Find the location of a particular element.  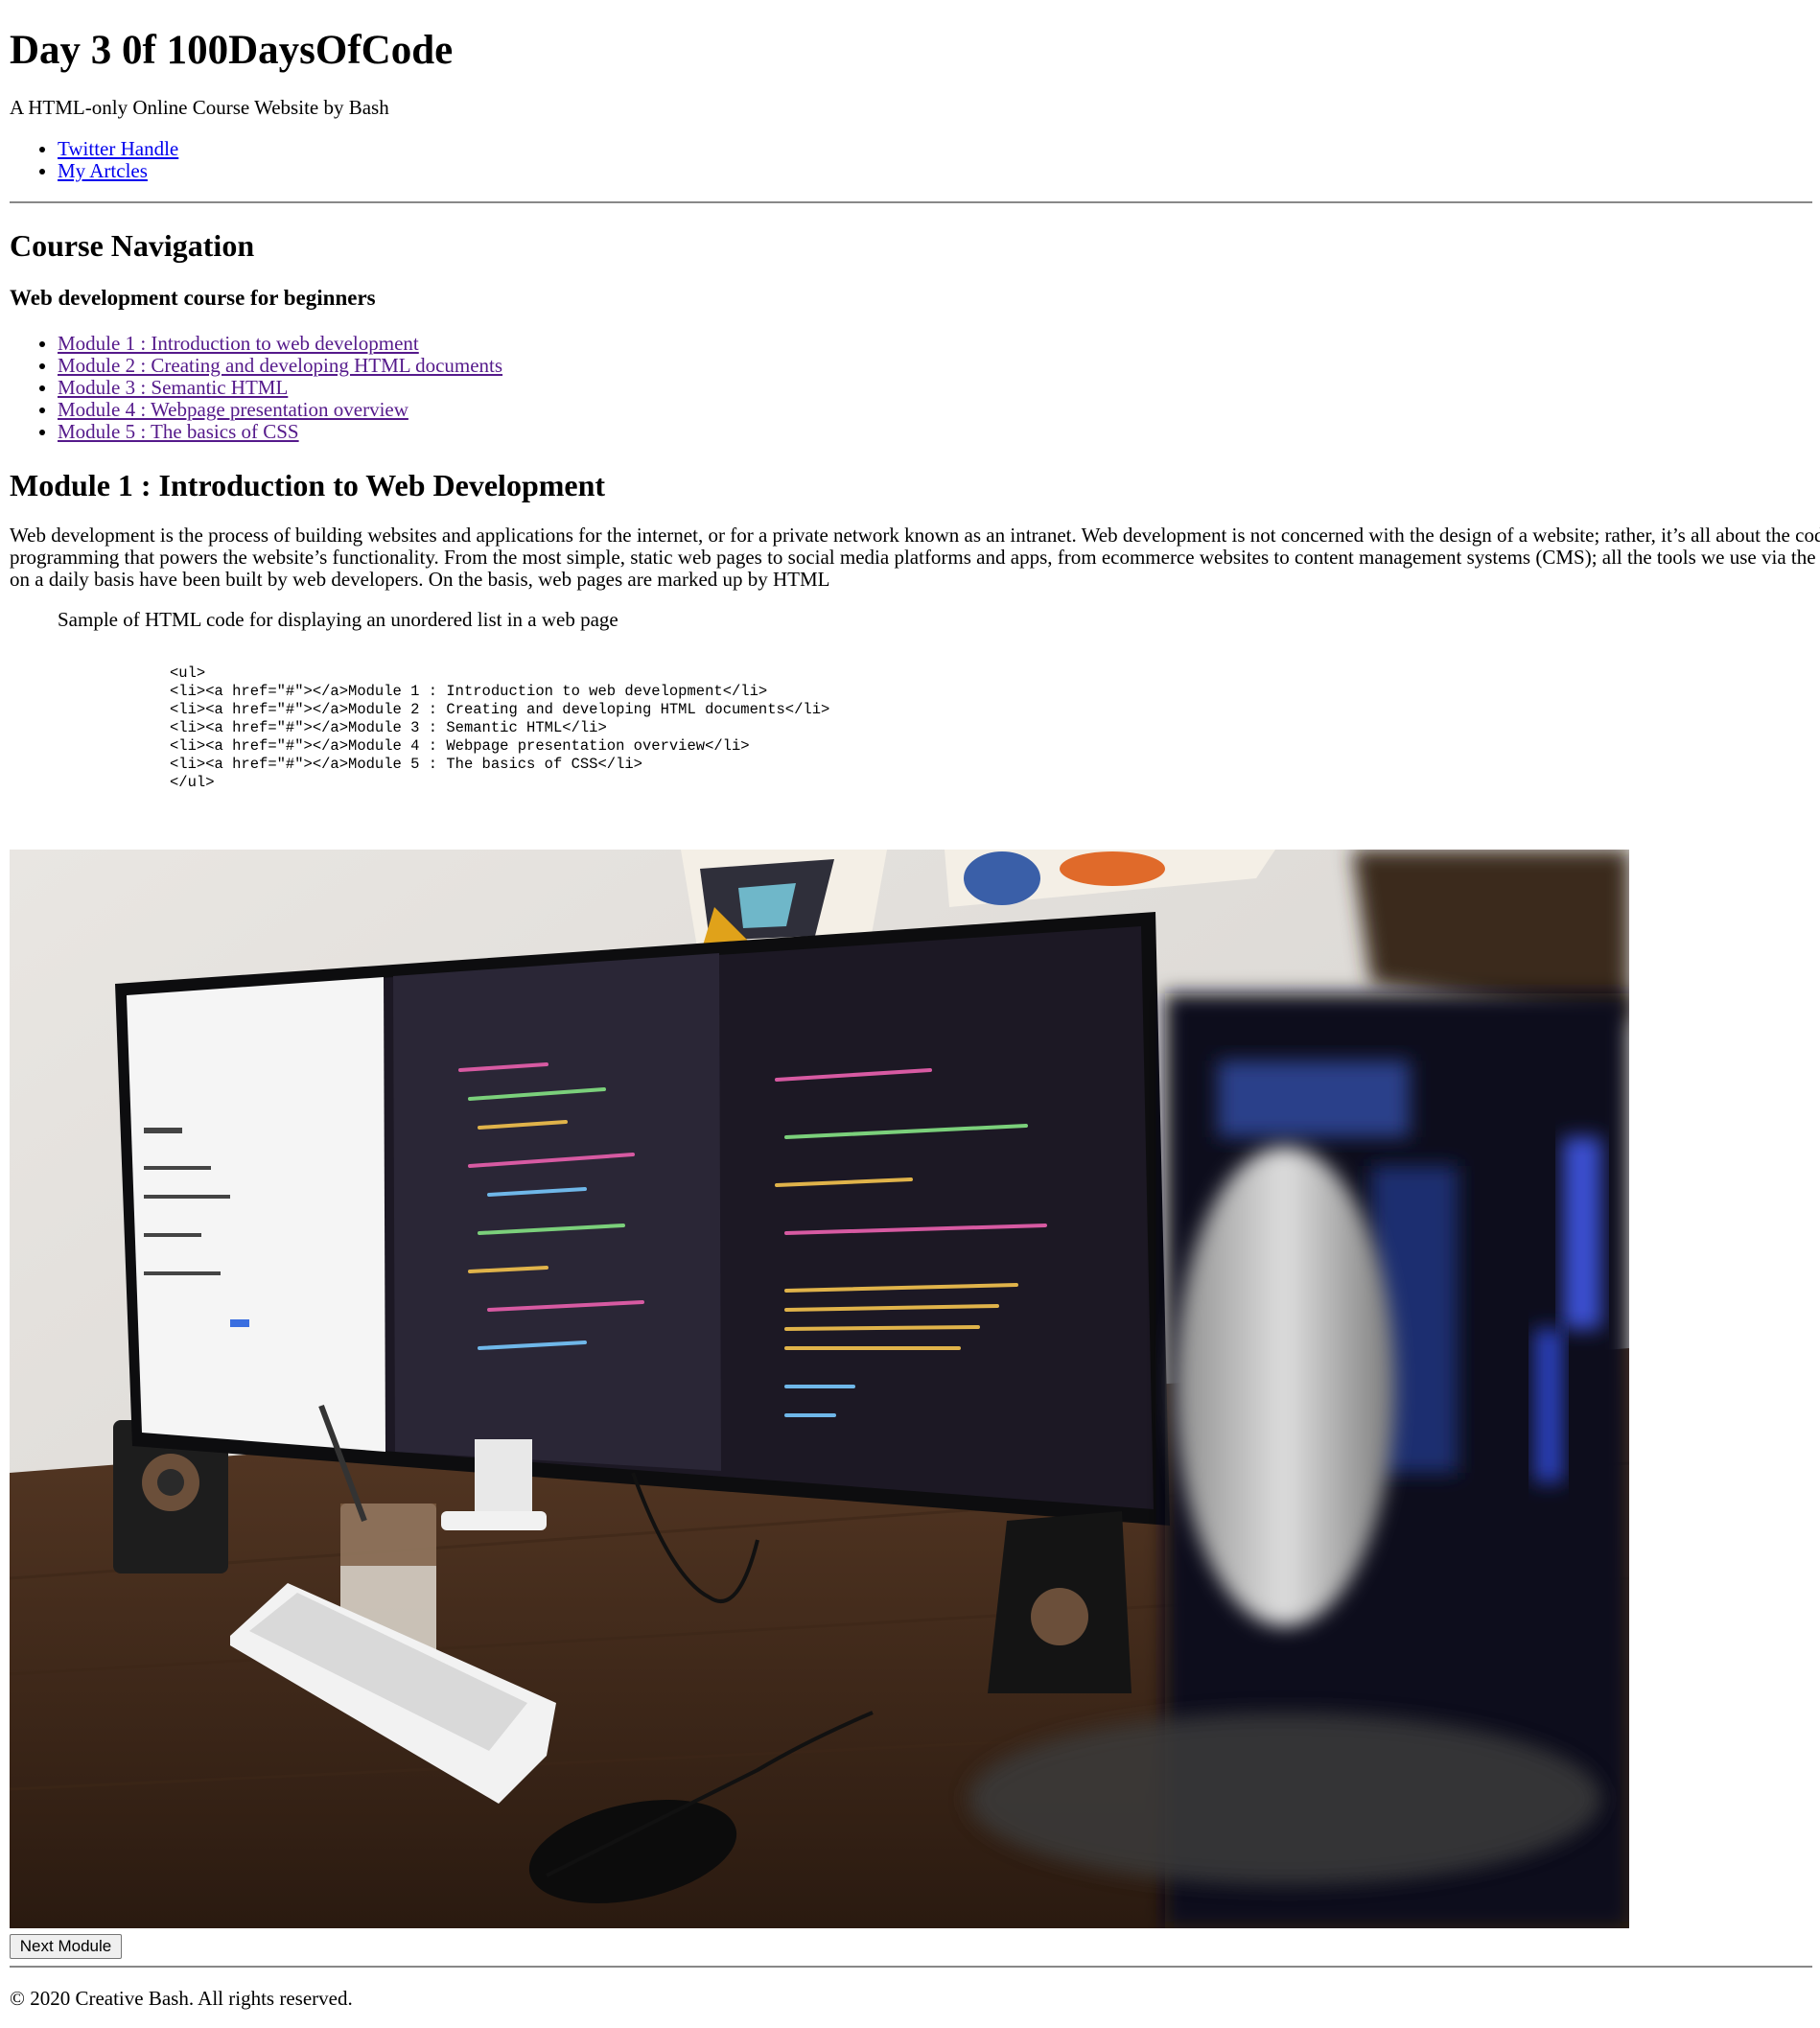

header-links: Twitter Handle My Artcles is located at coordinates (94, 160).